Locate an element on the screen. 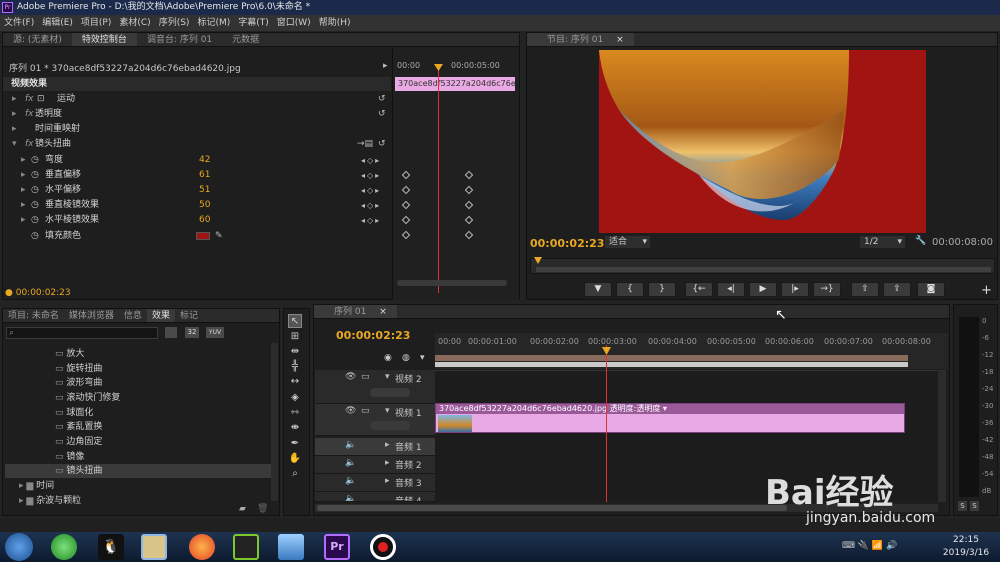 The height and width of the screenshot is (562, 1000). vertical-scrollbar is located at coordinates (942, 436).